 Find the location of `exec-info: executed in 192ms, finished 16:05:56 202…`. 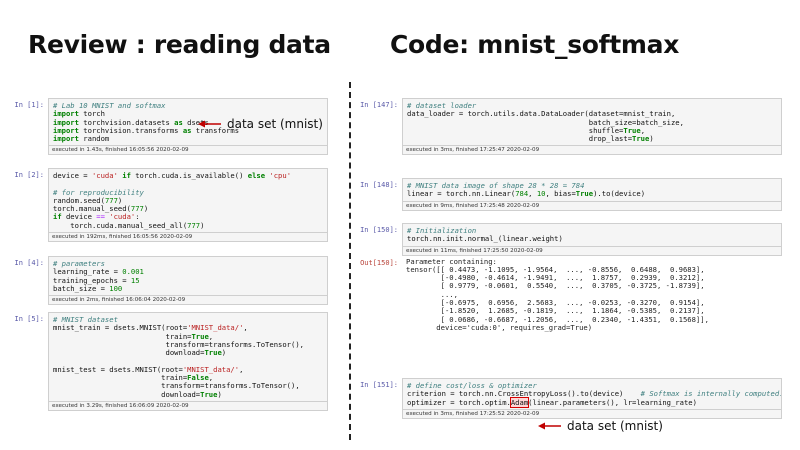

exec-info: executed in 192ms, finished 16:05:56 202… is located at coordinates (188, 238).